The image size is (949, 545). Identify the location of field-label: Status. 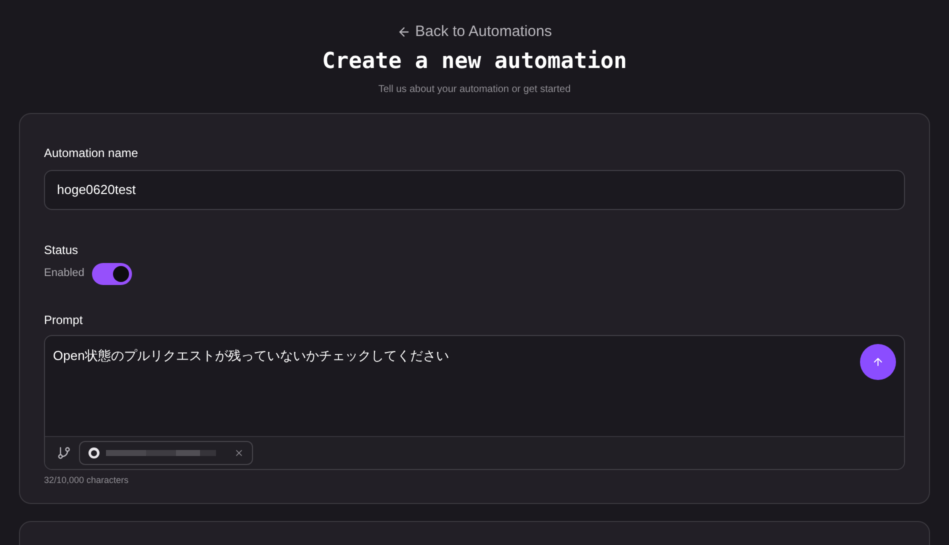
(62, 250).